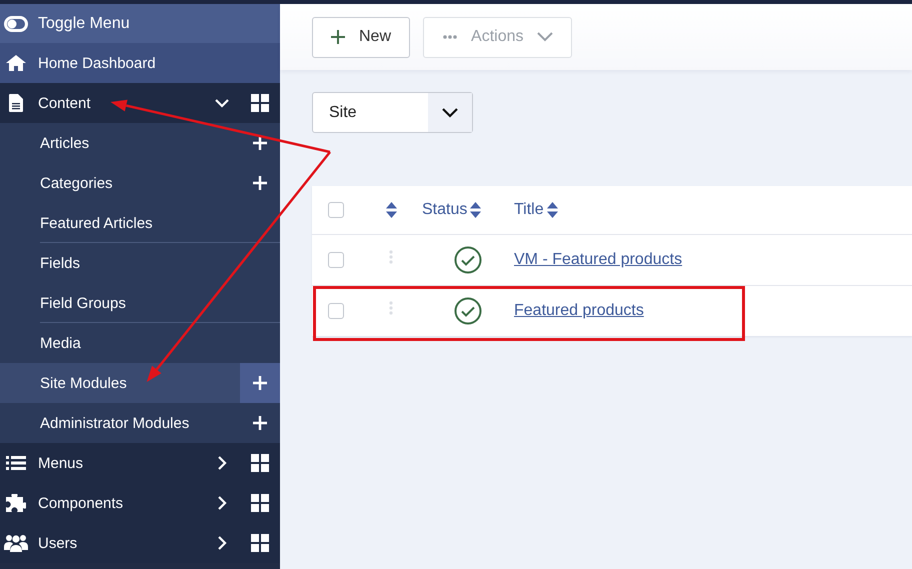  Describe the element at coordinates (140, 183) in the screenshot. I see `submenu-item: Categories` at that location.